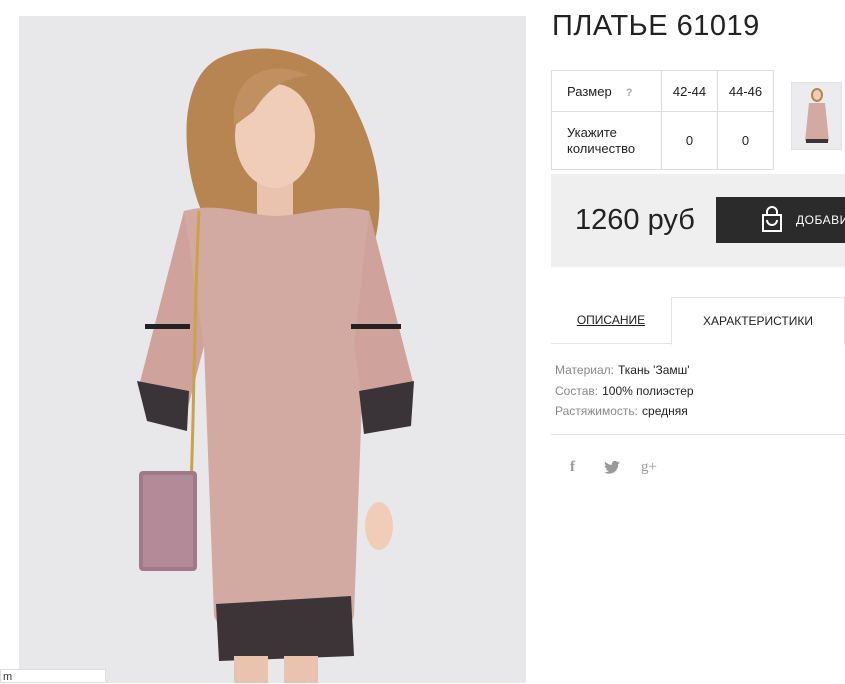  I want to click on add-to-cart-button: ДОБАВИ, so click(780, 220).